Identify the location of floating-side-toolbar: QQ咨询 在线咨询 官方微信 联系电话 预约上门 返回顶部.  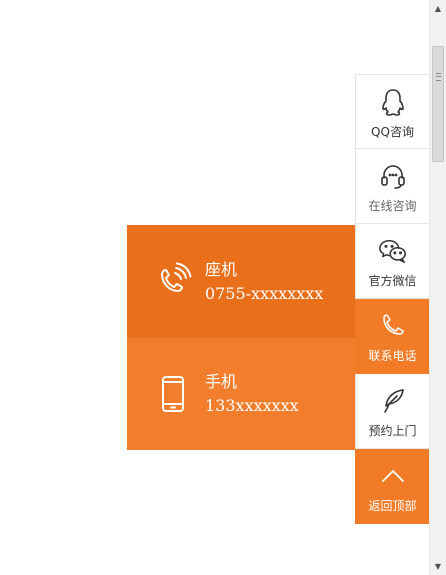
(392, 299).